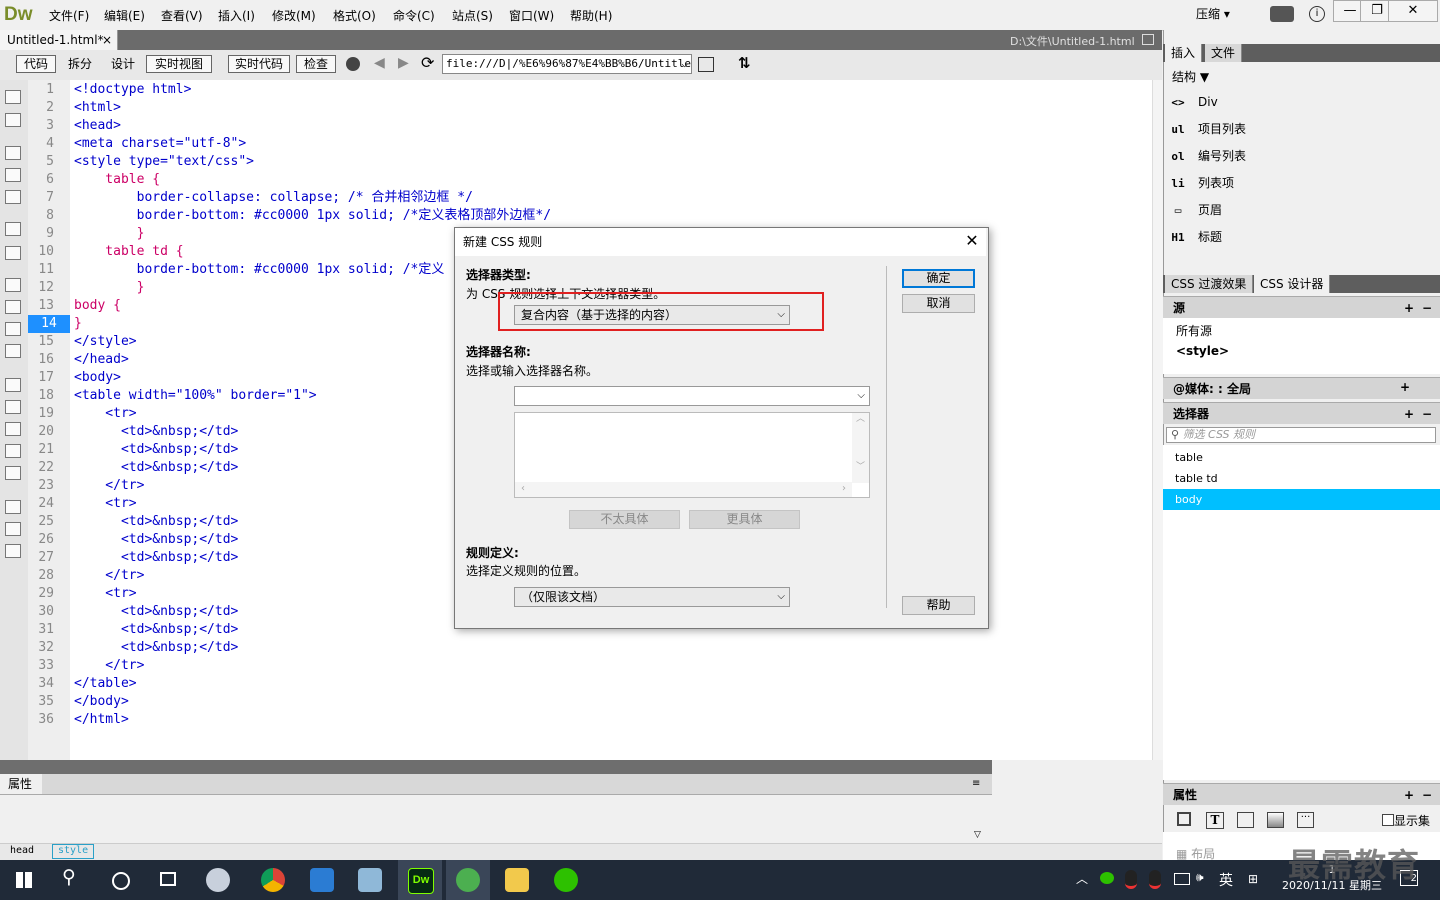 This screenshot has width=1440, height=900. Describe the element at coordinates (21, 784) in the screenshot. I see `properties-tab: 属性` at that location.